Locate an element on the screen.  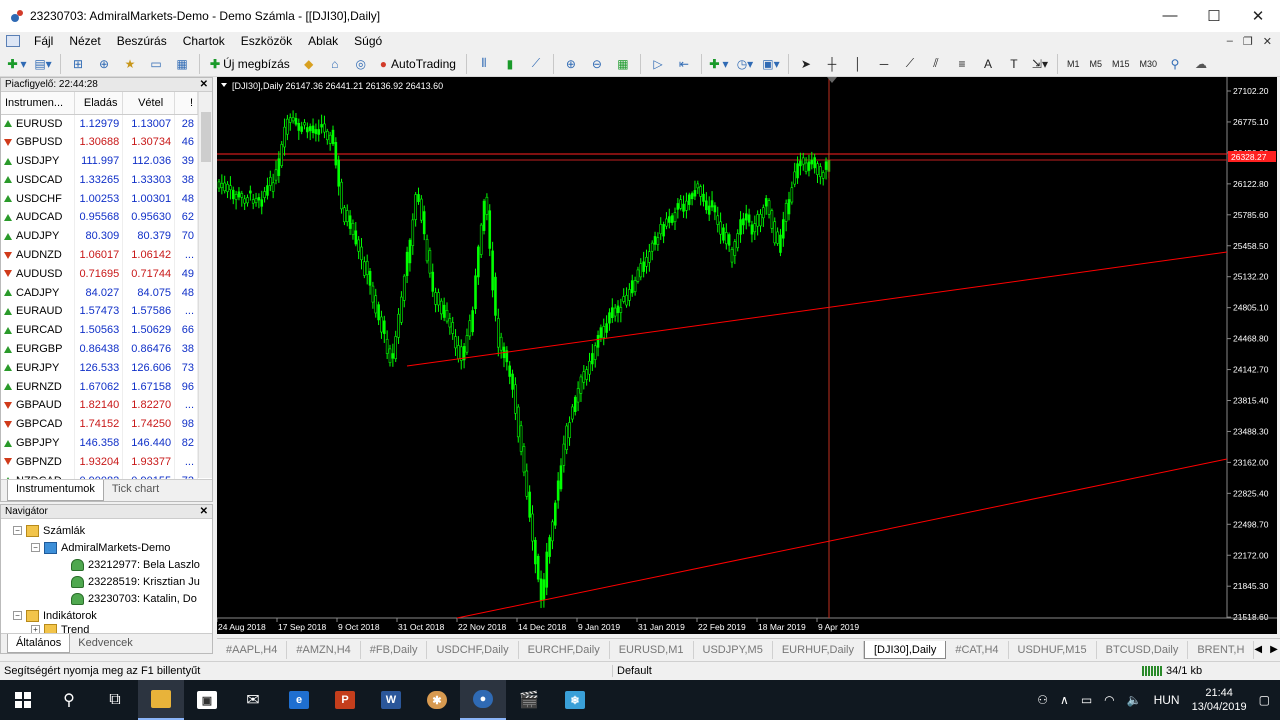
horizontal-line-tool-icon: ─ is located at coordinates (884, 64).